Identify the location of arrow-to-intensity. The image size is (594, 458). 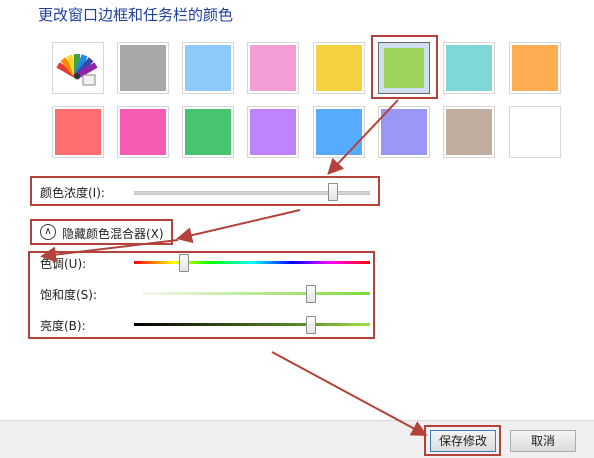
(363, 137).